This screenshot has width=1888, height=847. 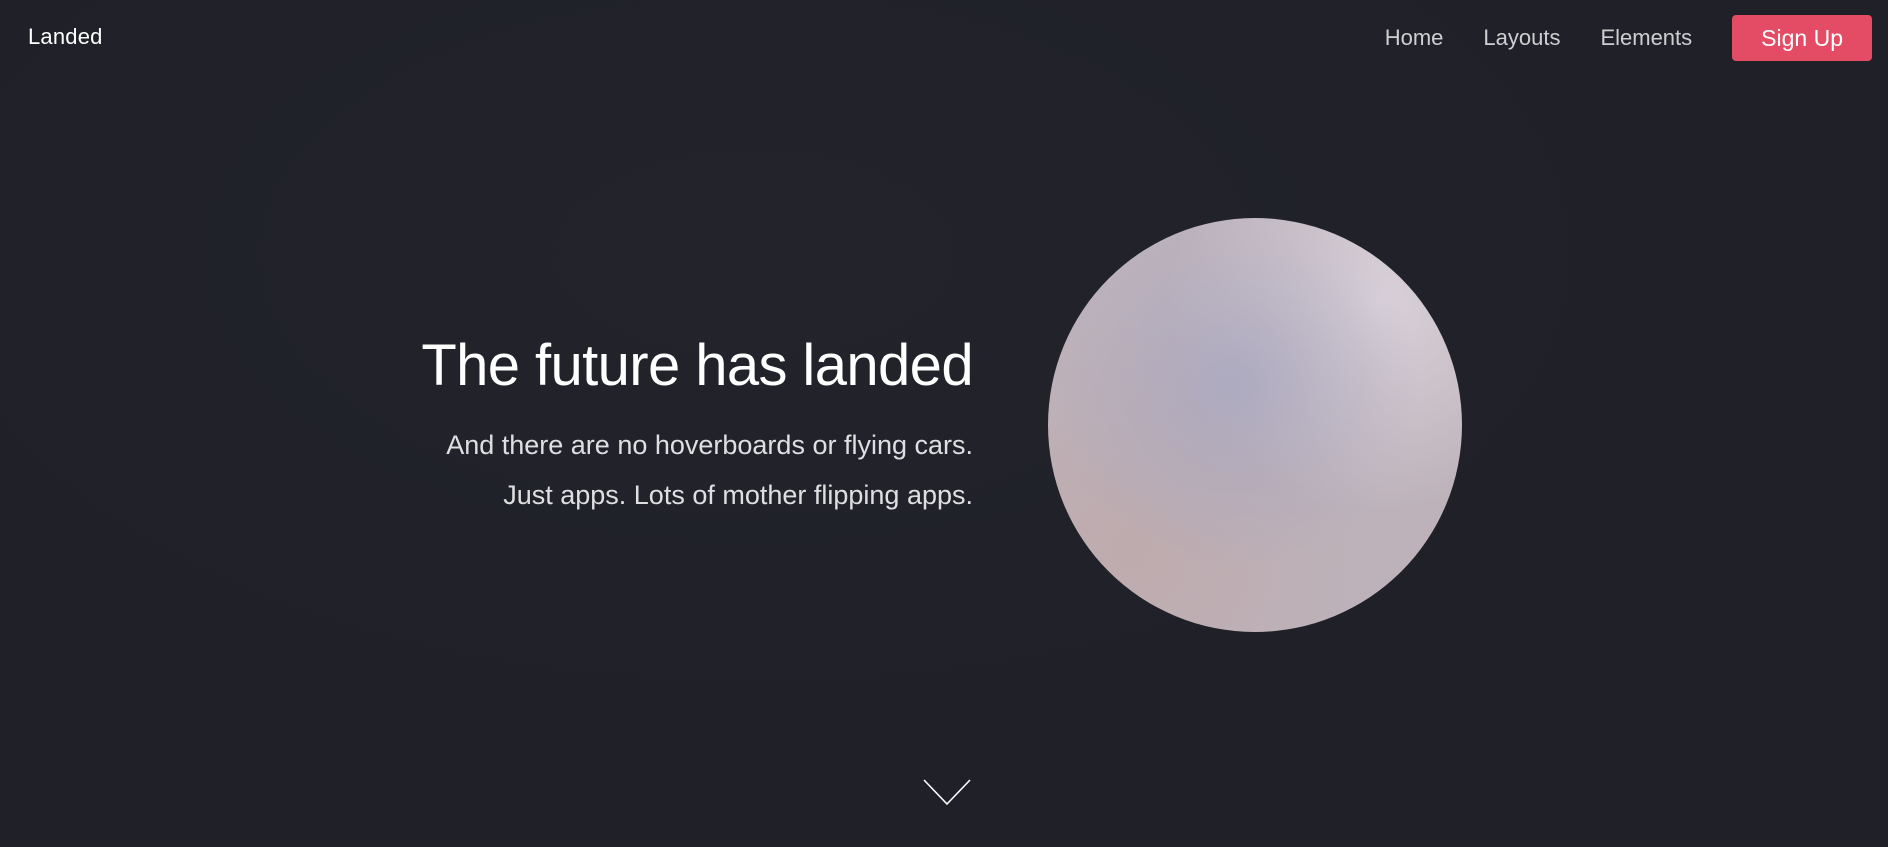 I want to click on site-header: Landed Home Layouts Elements Sign Up, so click(x=944, y=38).